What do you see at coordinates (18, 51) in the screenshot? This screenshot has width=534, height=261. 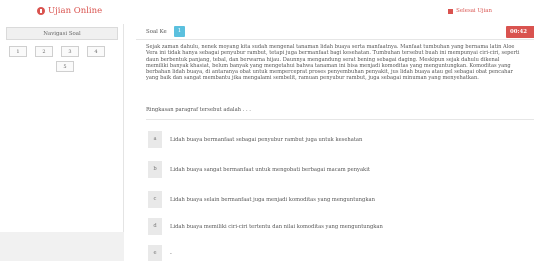 I see `nav-button-1: 1` at bounding box center [18, 51].